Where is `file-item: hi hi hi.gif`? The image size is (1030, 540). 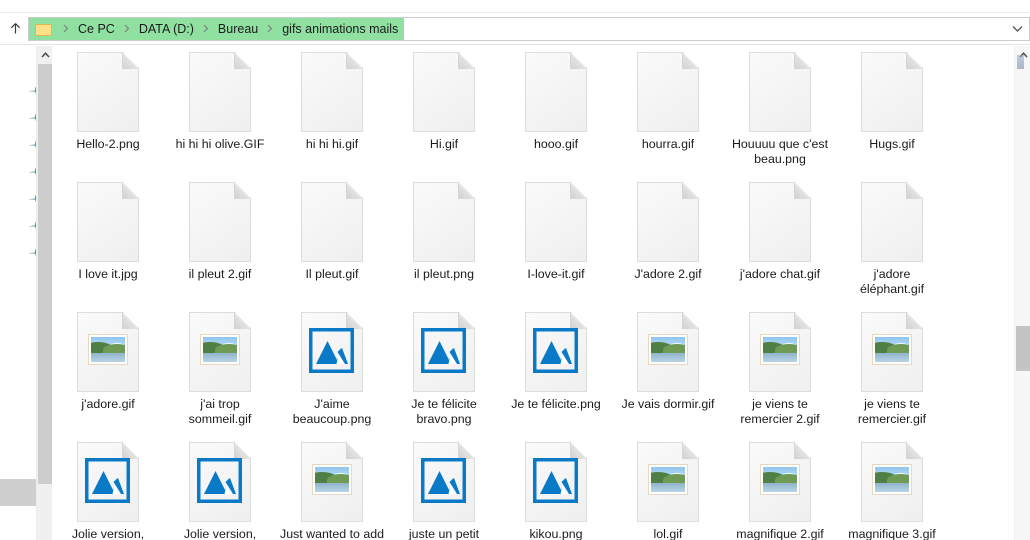 file-item: hi hi hi.gif is located at coordinates (332, 109).